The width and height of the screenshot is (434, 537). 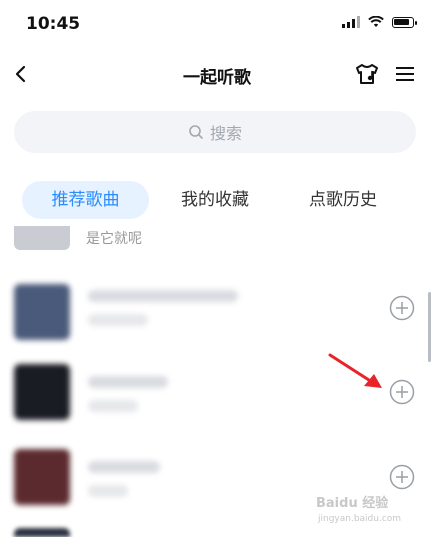 I want to click on scrollbar, so click(x=429, y=327).